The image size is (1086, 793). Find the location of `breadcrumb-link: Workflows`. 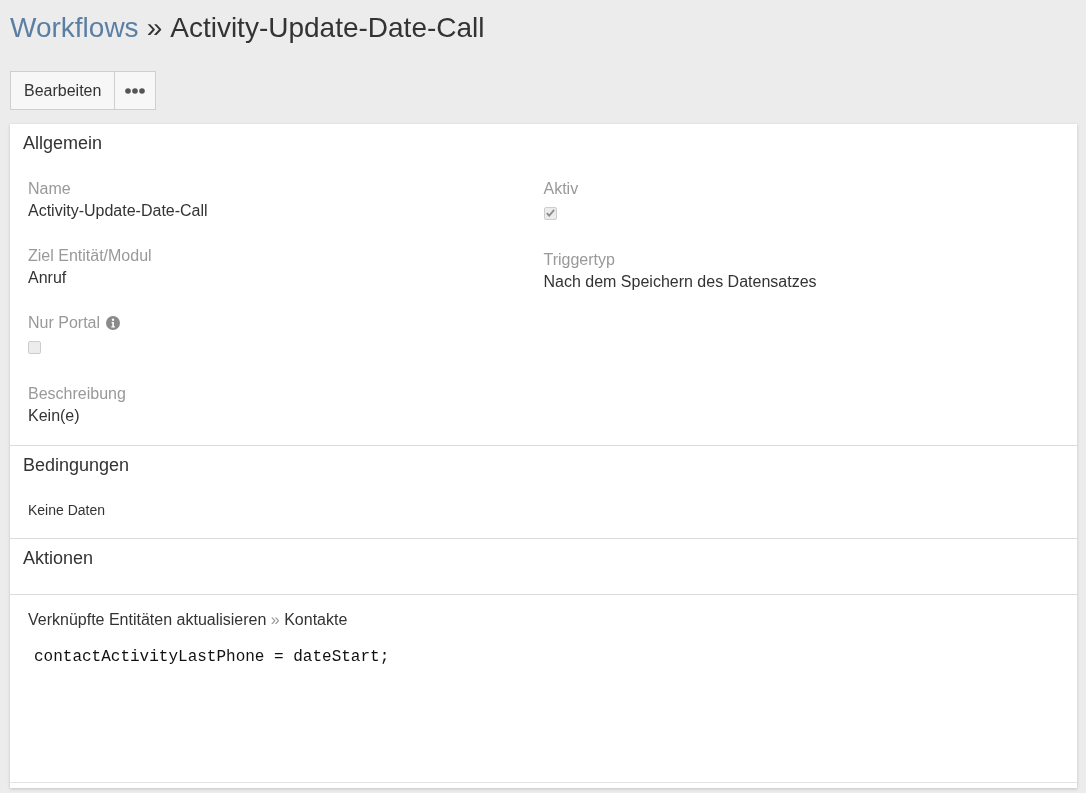

breadcrumb-link: Workflows is located at coordinates (74, 28).